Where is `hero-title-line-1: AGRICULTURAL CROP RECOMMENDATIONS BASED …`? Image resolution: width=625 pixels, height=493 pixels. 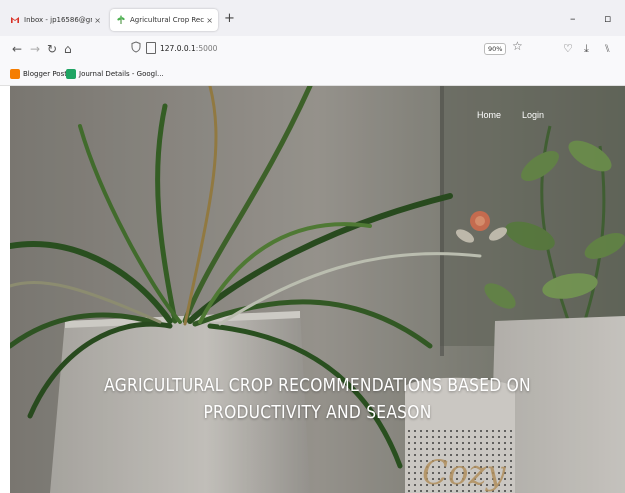 hero-title-line-1: AGRICULTURAL CROP RECOMMENDATIONS BASED … is located at coordinates (317, 385).